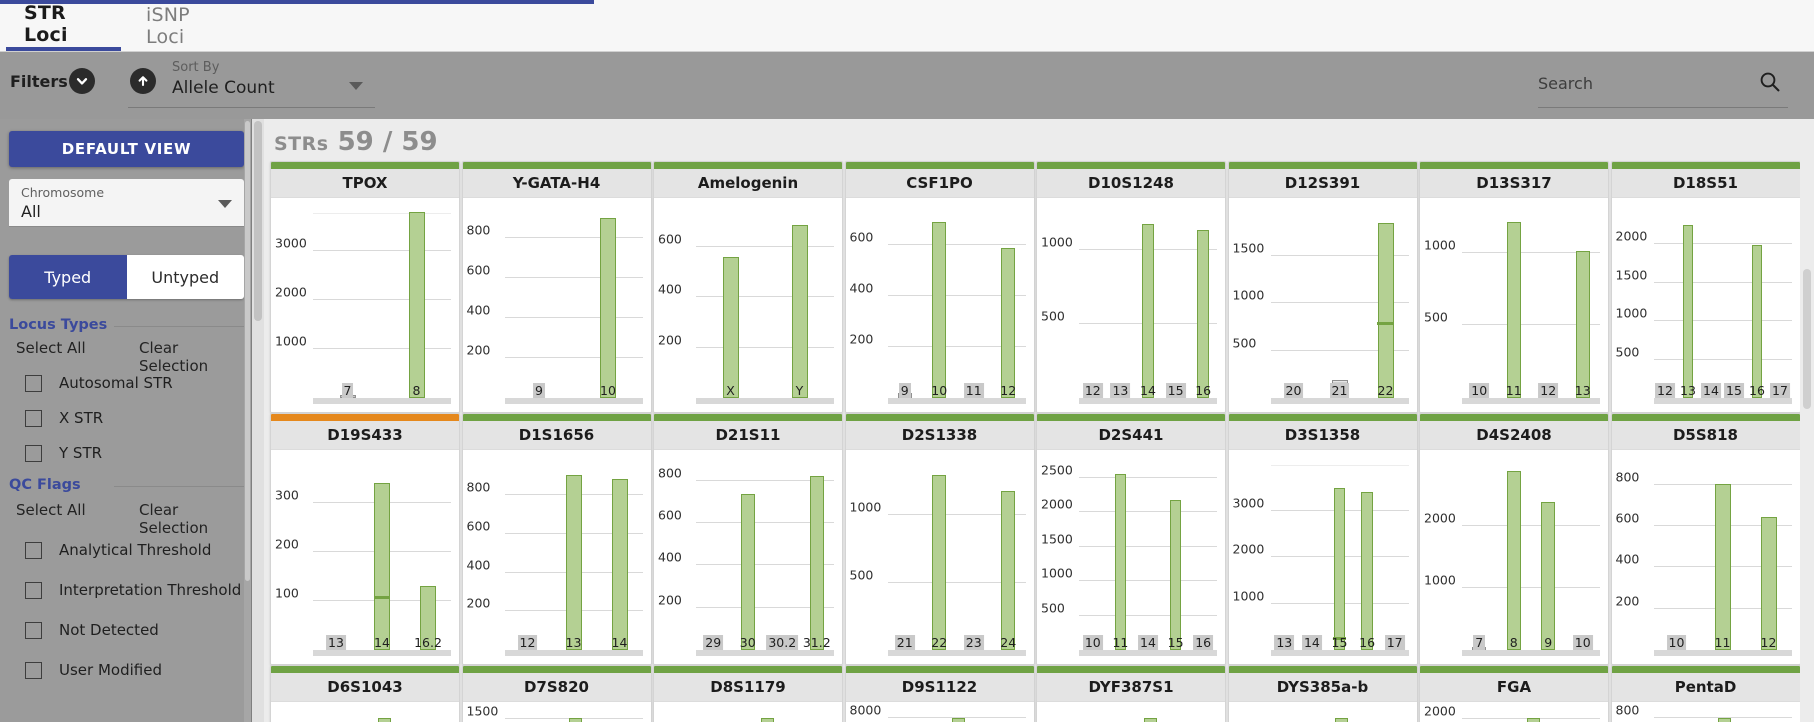  What do you see at coordinates (183, 25) in the screenshot?
I see `tab-isnp-loci: iSNP Loci` at bounding box center [183, 25].